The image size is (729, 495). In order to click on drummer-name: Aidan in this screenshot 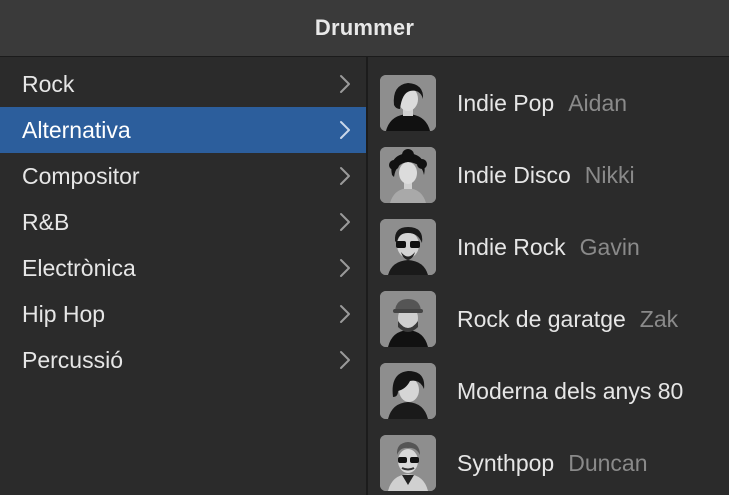, I will do `click(598, 102)`.